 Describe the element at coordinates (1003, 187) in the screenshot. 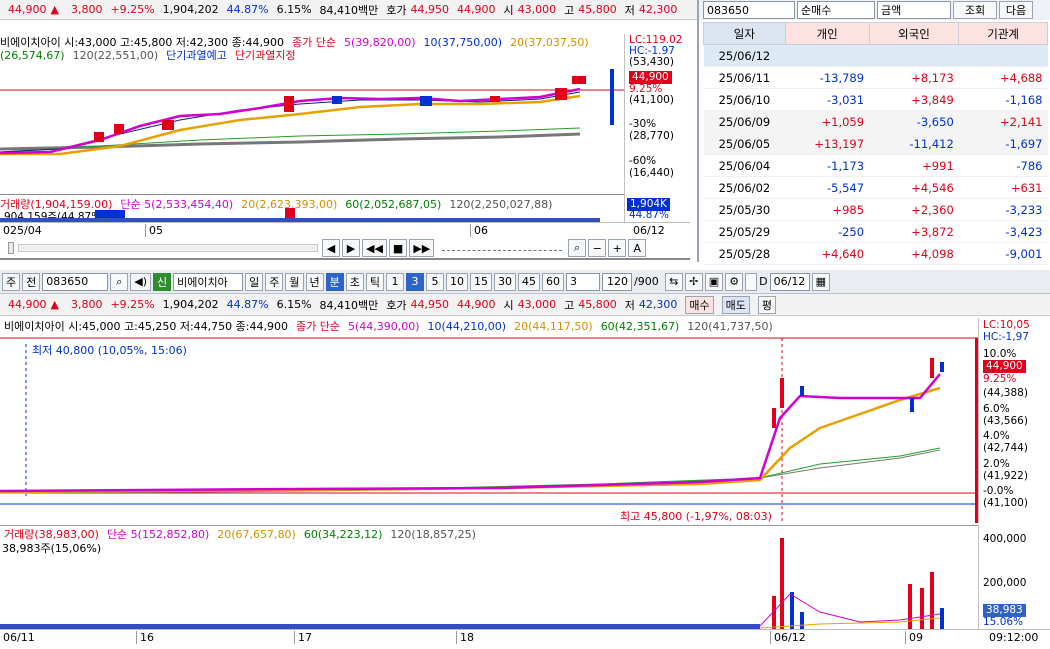

I see `cell-institution: +631` at that location.